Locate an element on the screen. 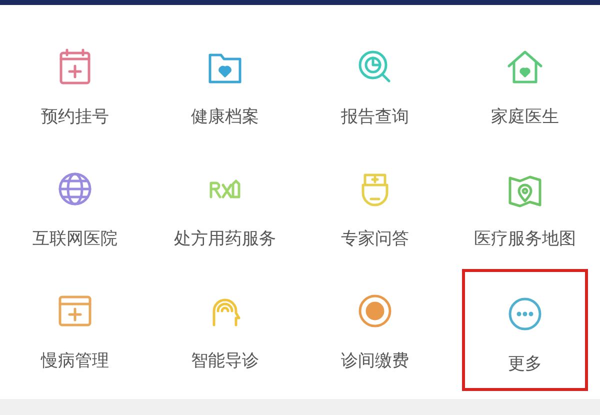 The image size is (600, 415). service-label: 健康档案 is located at coordinates (225, 117).